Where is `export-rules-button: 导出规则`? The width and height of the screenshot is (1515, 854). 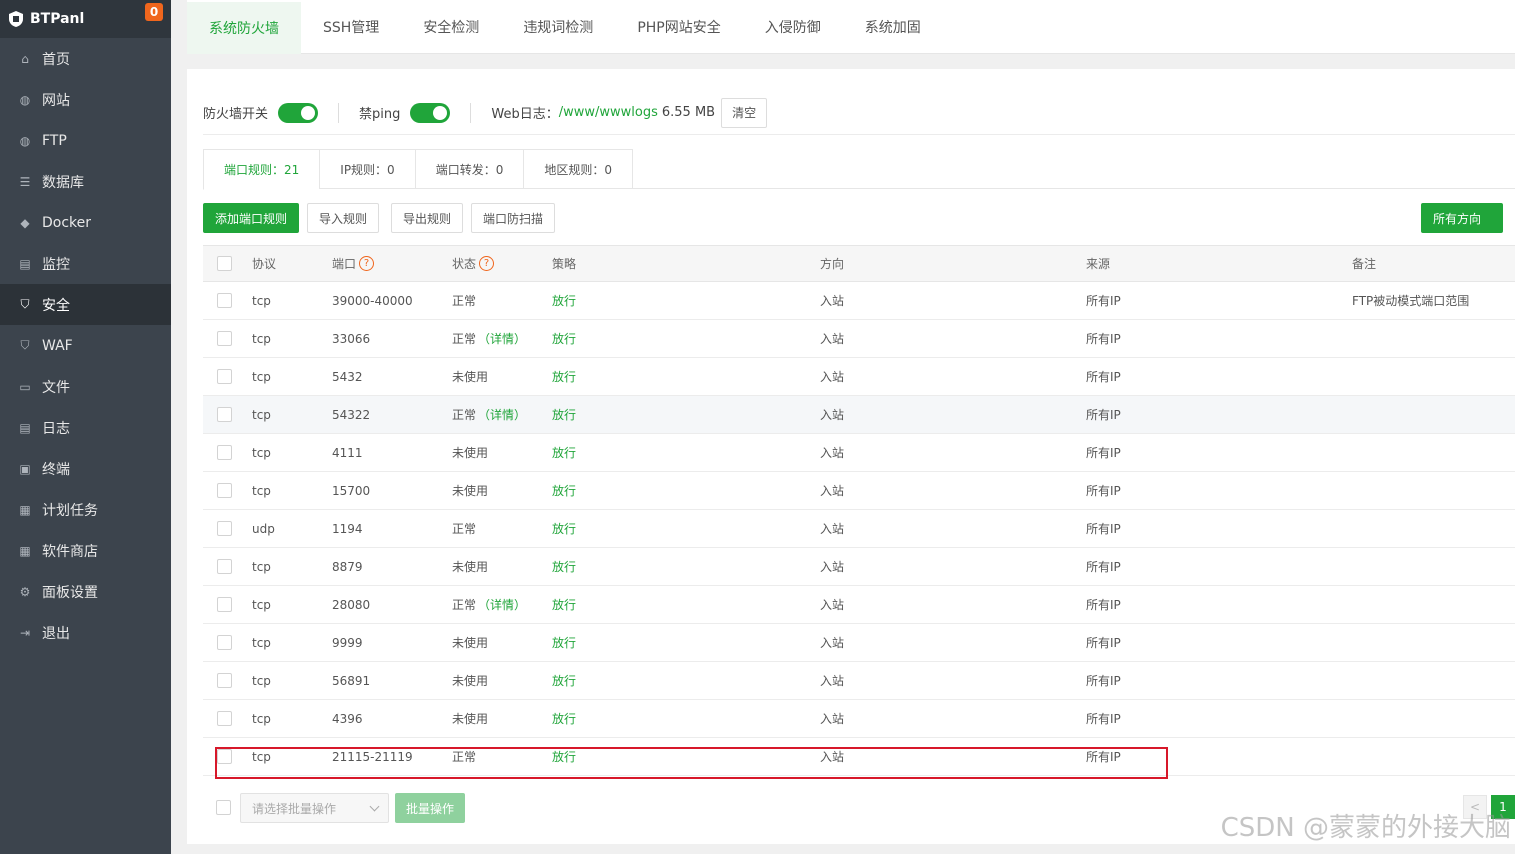 export-rules-button: 导出规则 is located at coordinates (427, 218).